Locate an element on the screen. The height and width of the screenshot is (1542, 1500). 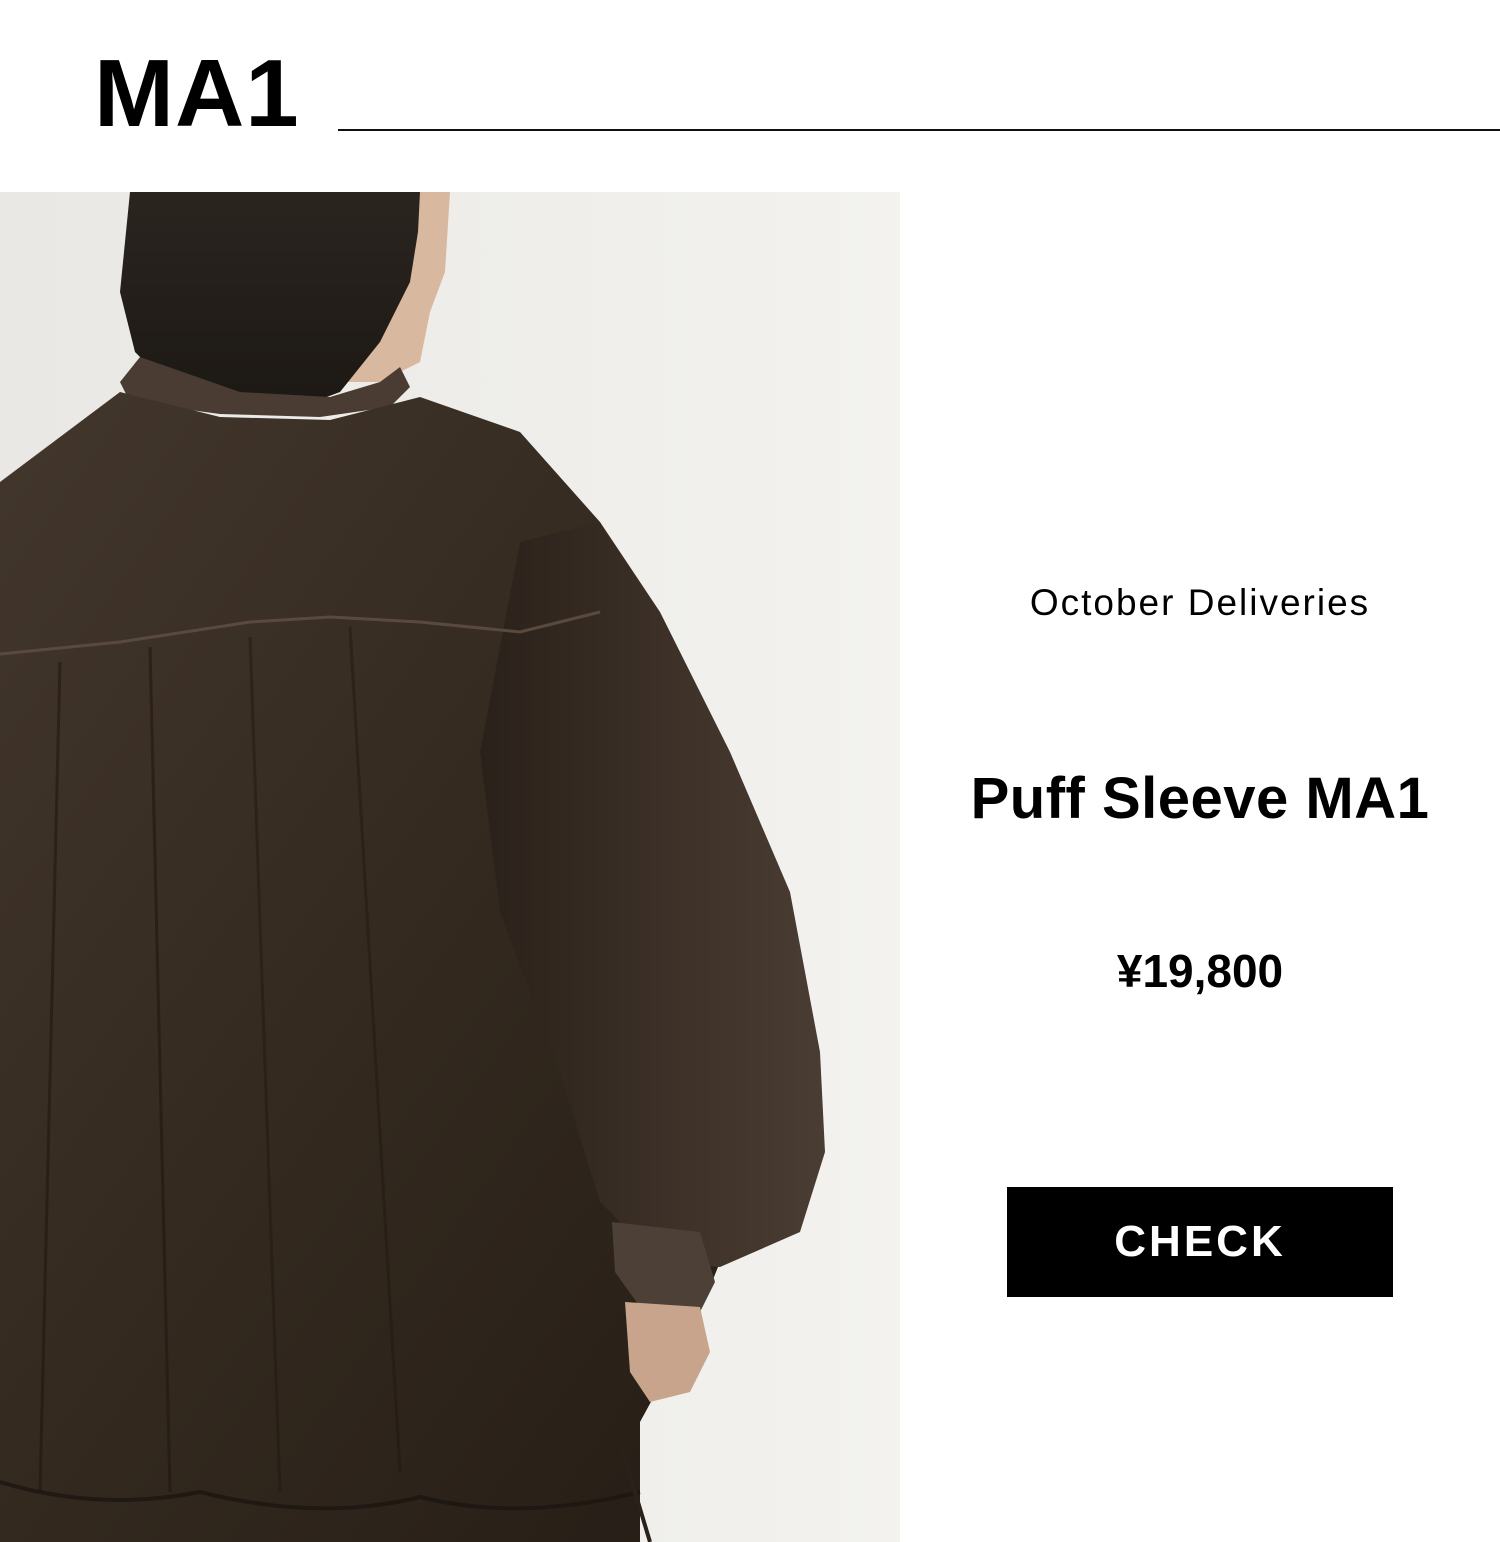
product-name: Puff Sleeve MA1 is located at coordinates (1200, 798).